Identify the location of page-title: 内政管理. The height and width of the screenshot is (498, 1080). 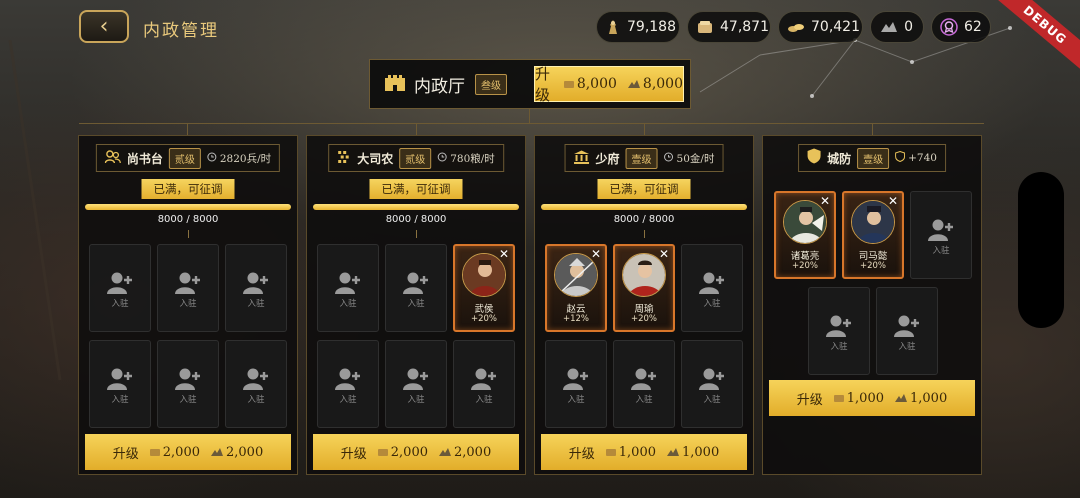
(181, 31).